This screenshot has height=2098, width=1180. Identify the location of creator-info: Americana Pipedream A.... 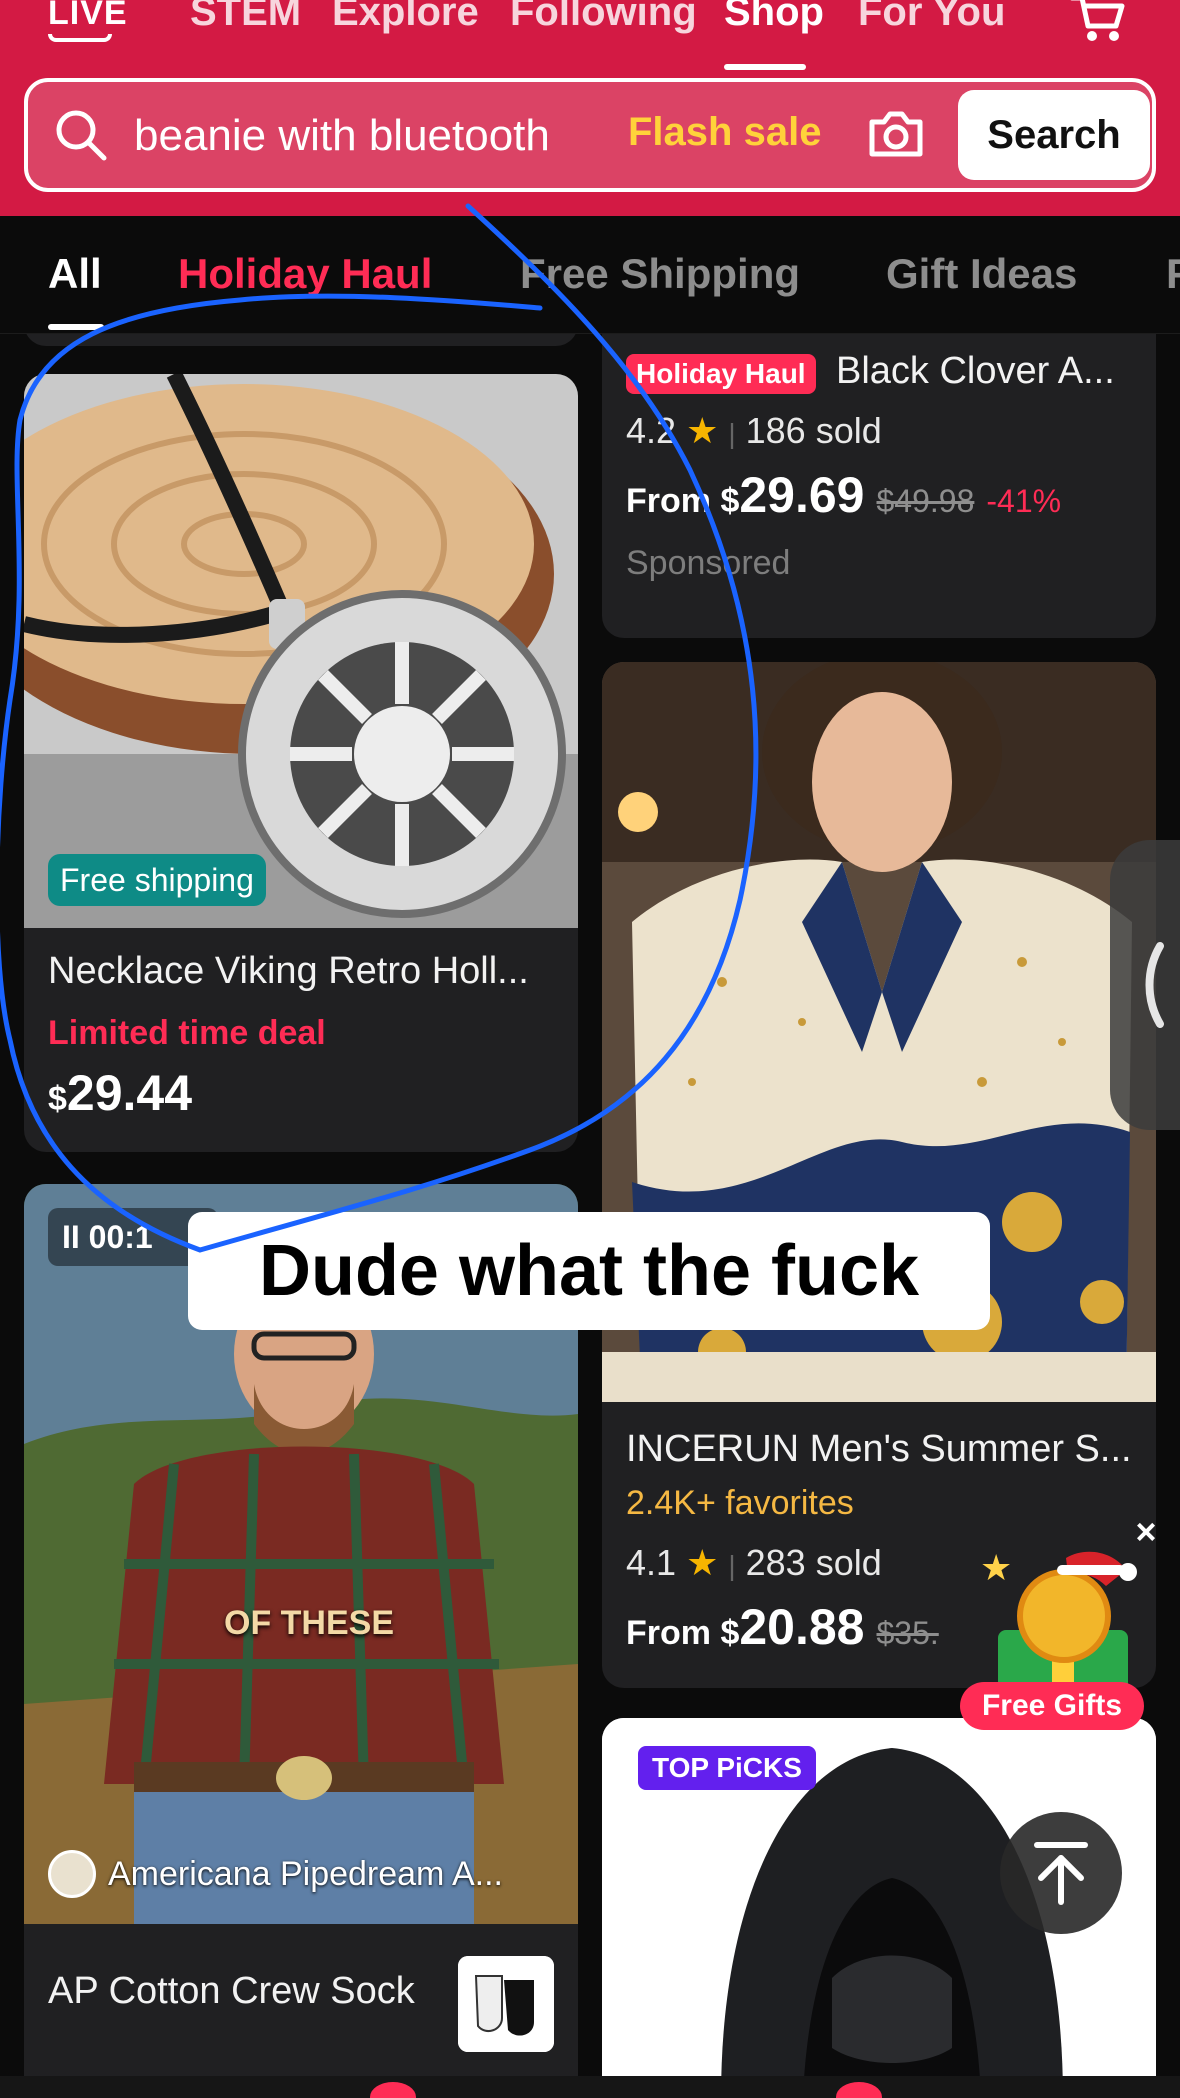
(275, 1874).